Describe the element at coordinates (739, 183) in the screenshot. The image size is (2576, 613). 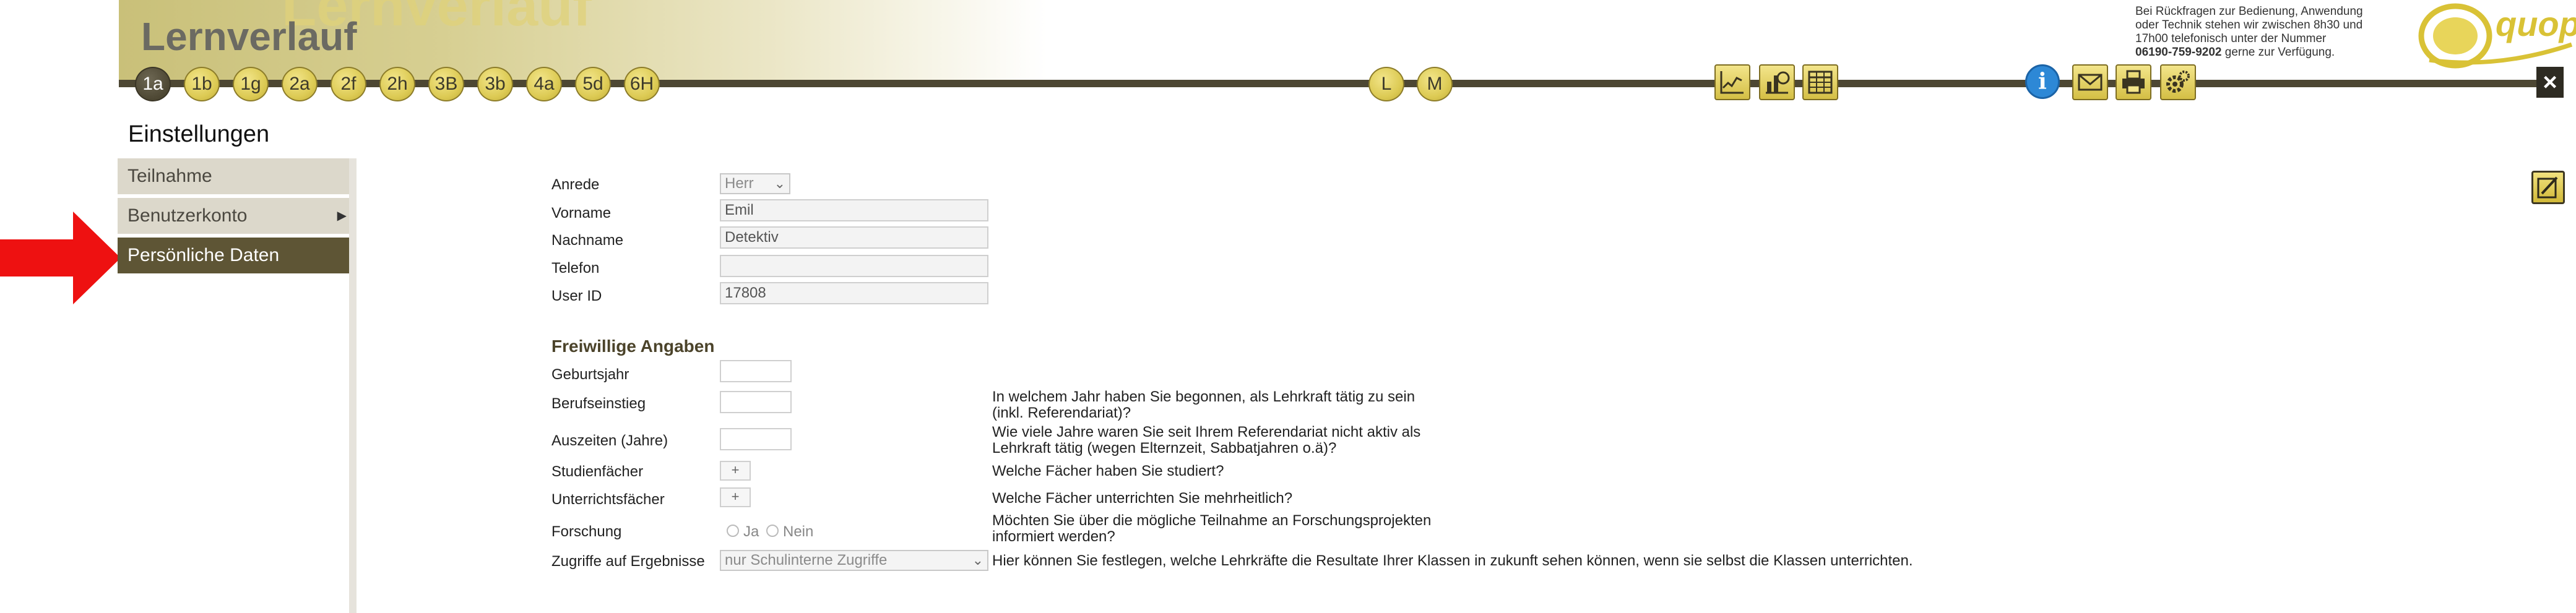
I see `anrede-value: Herr` at that location.